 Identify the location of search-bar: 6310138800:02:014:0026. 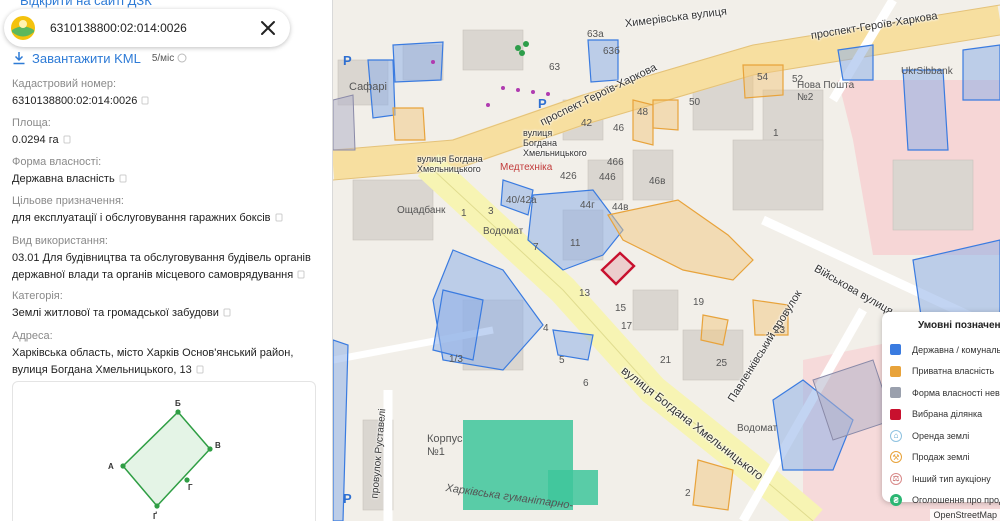
(147, 28).